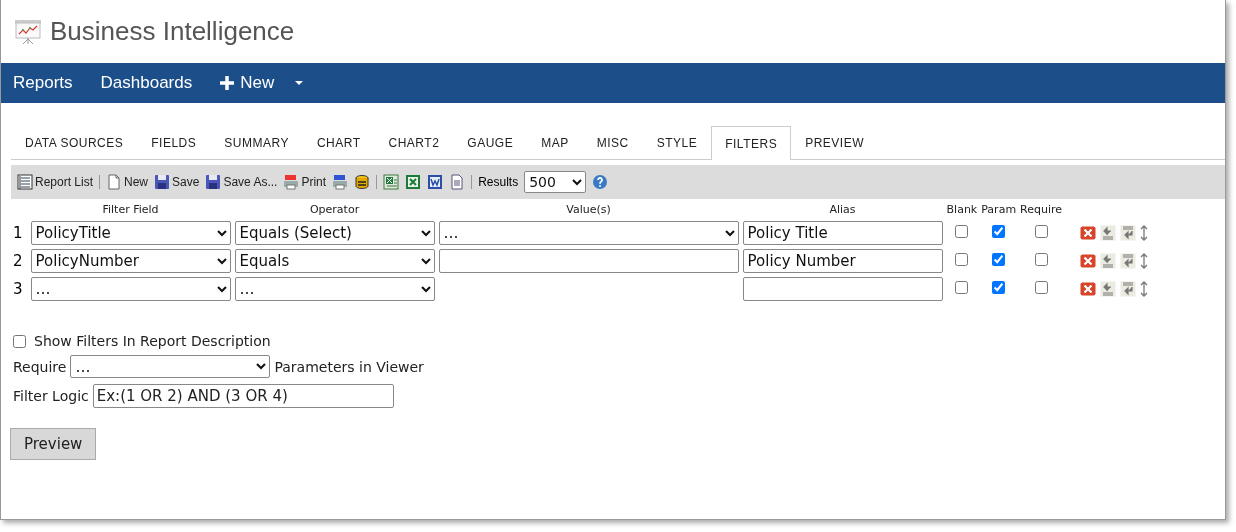  Describe the element at coordinates (18, 233) in the screenshot. I see `row-number: 1` at that location.